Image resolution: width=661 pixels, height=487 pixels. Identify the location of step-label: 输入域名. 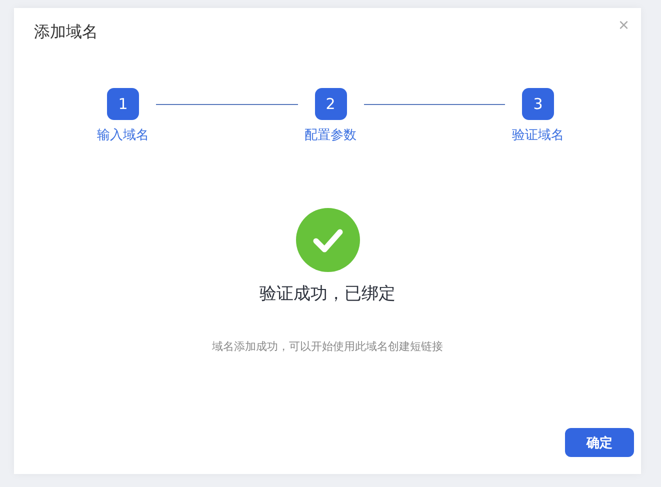
(123, 135).